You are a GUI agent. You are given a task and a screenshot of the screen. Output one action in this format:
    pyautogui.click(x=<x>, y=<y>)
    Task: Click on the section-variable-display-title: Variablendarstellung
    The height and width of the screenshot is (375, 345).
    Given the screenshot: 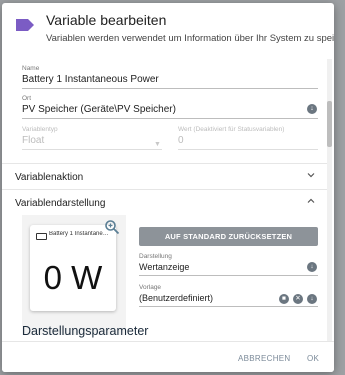 What is the action you would take?
    pyautogui.click(x=60, y=203)
    